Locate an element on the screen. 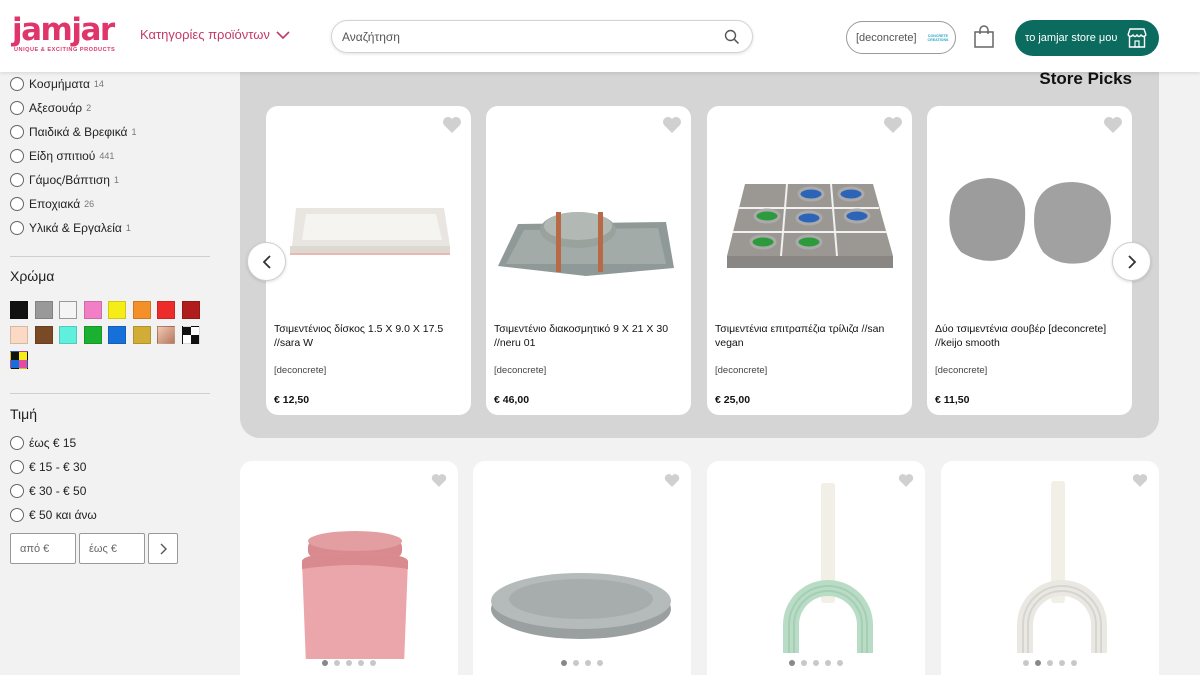  jamjar-logo: jamjar UNIQUE & EXCITING PRODUCTS is located at coordinates (68, 37).